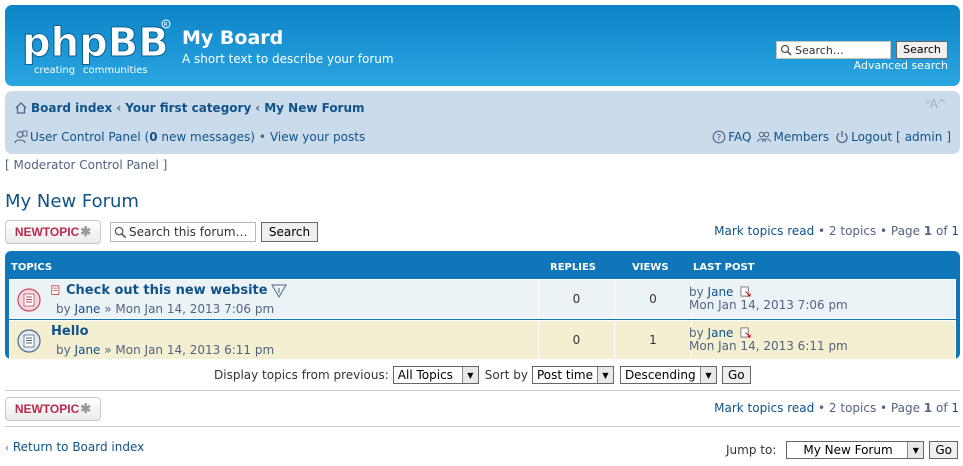 The height and width of the screenshot is (466, 963). I want to click on chevron-left-icon: ‹, so click(7, 448).